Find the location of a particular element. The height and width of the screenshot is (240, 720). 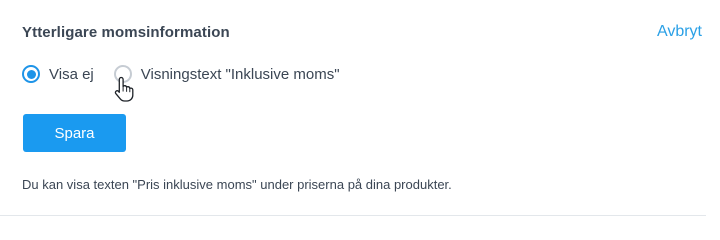

save-button: Spara is located at coordinates (74, 133).